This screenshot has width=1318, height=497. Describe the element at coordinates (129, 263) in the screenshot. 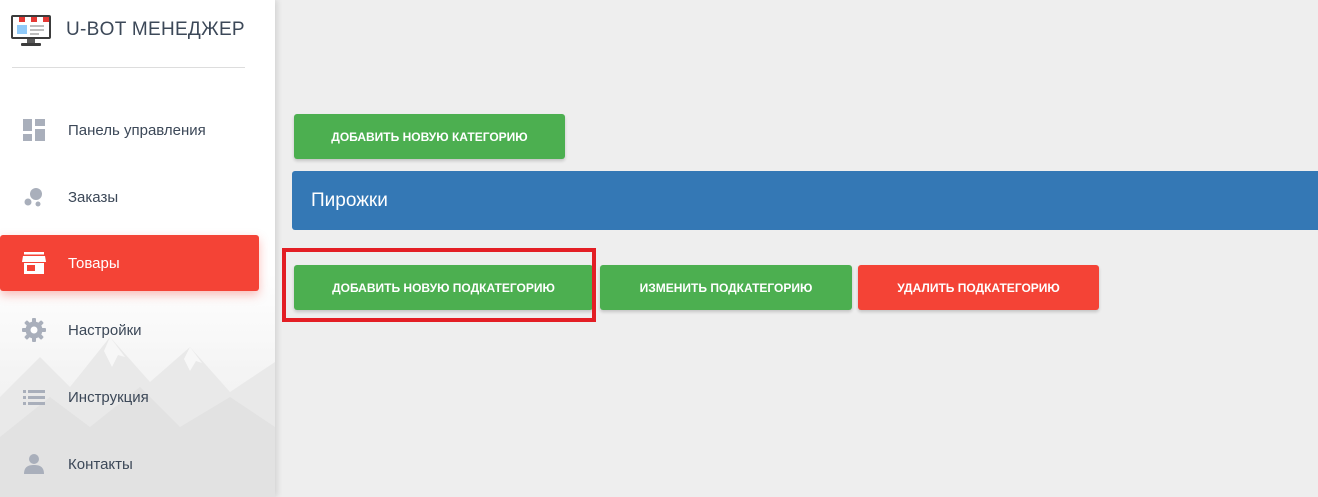

I see `sidebar-item-products: Товары` at that location.